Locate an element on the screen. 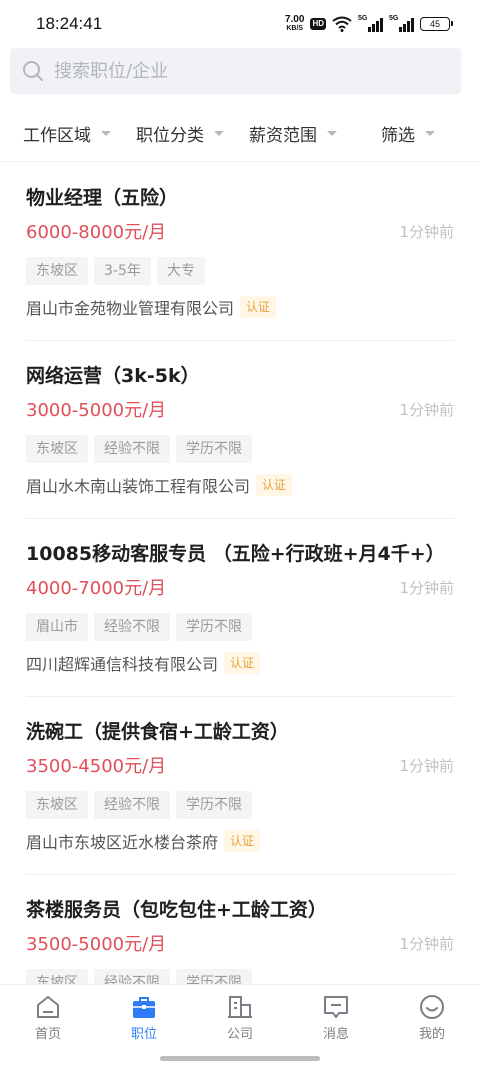 The width and height of the screenshot is (480, 1072). status-bar: 18:24:41 7.00 KB/S HD 5G 5G 45 is located at coordinates (240, 24).